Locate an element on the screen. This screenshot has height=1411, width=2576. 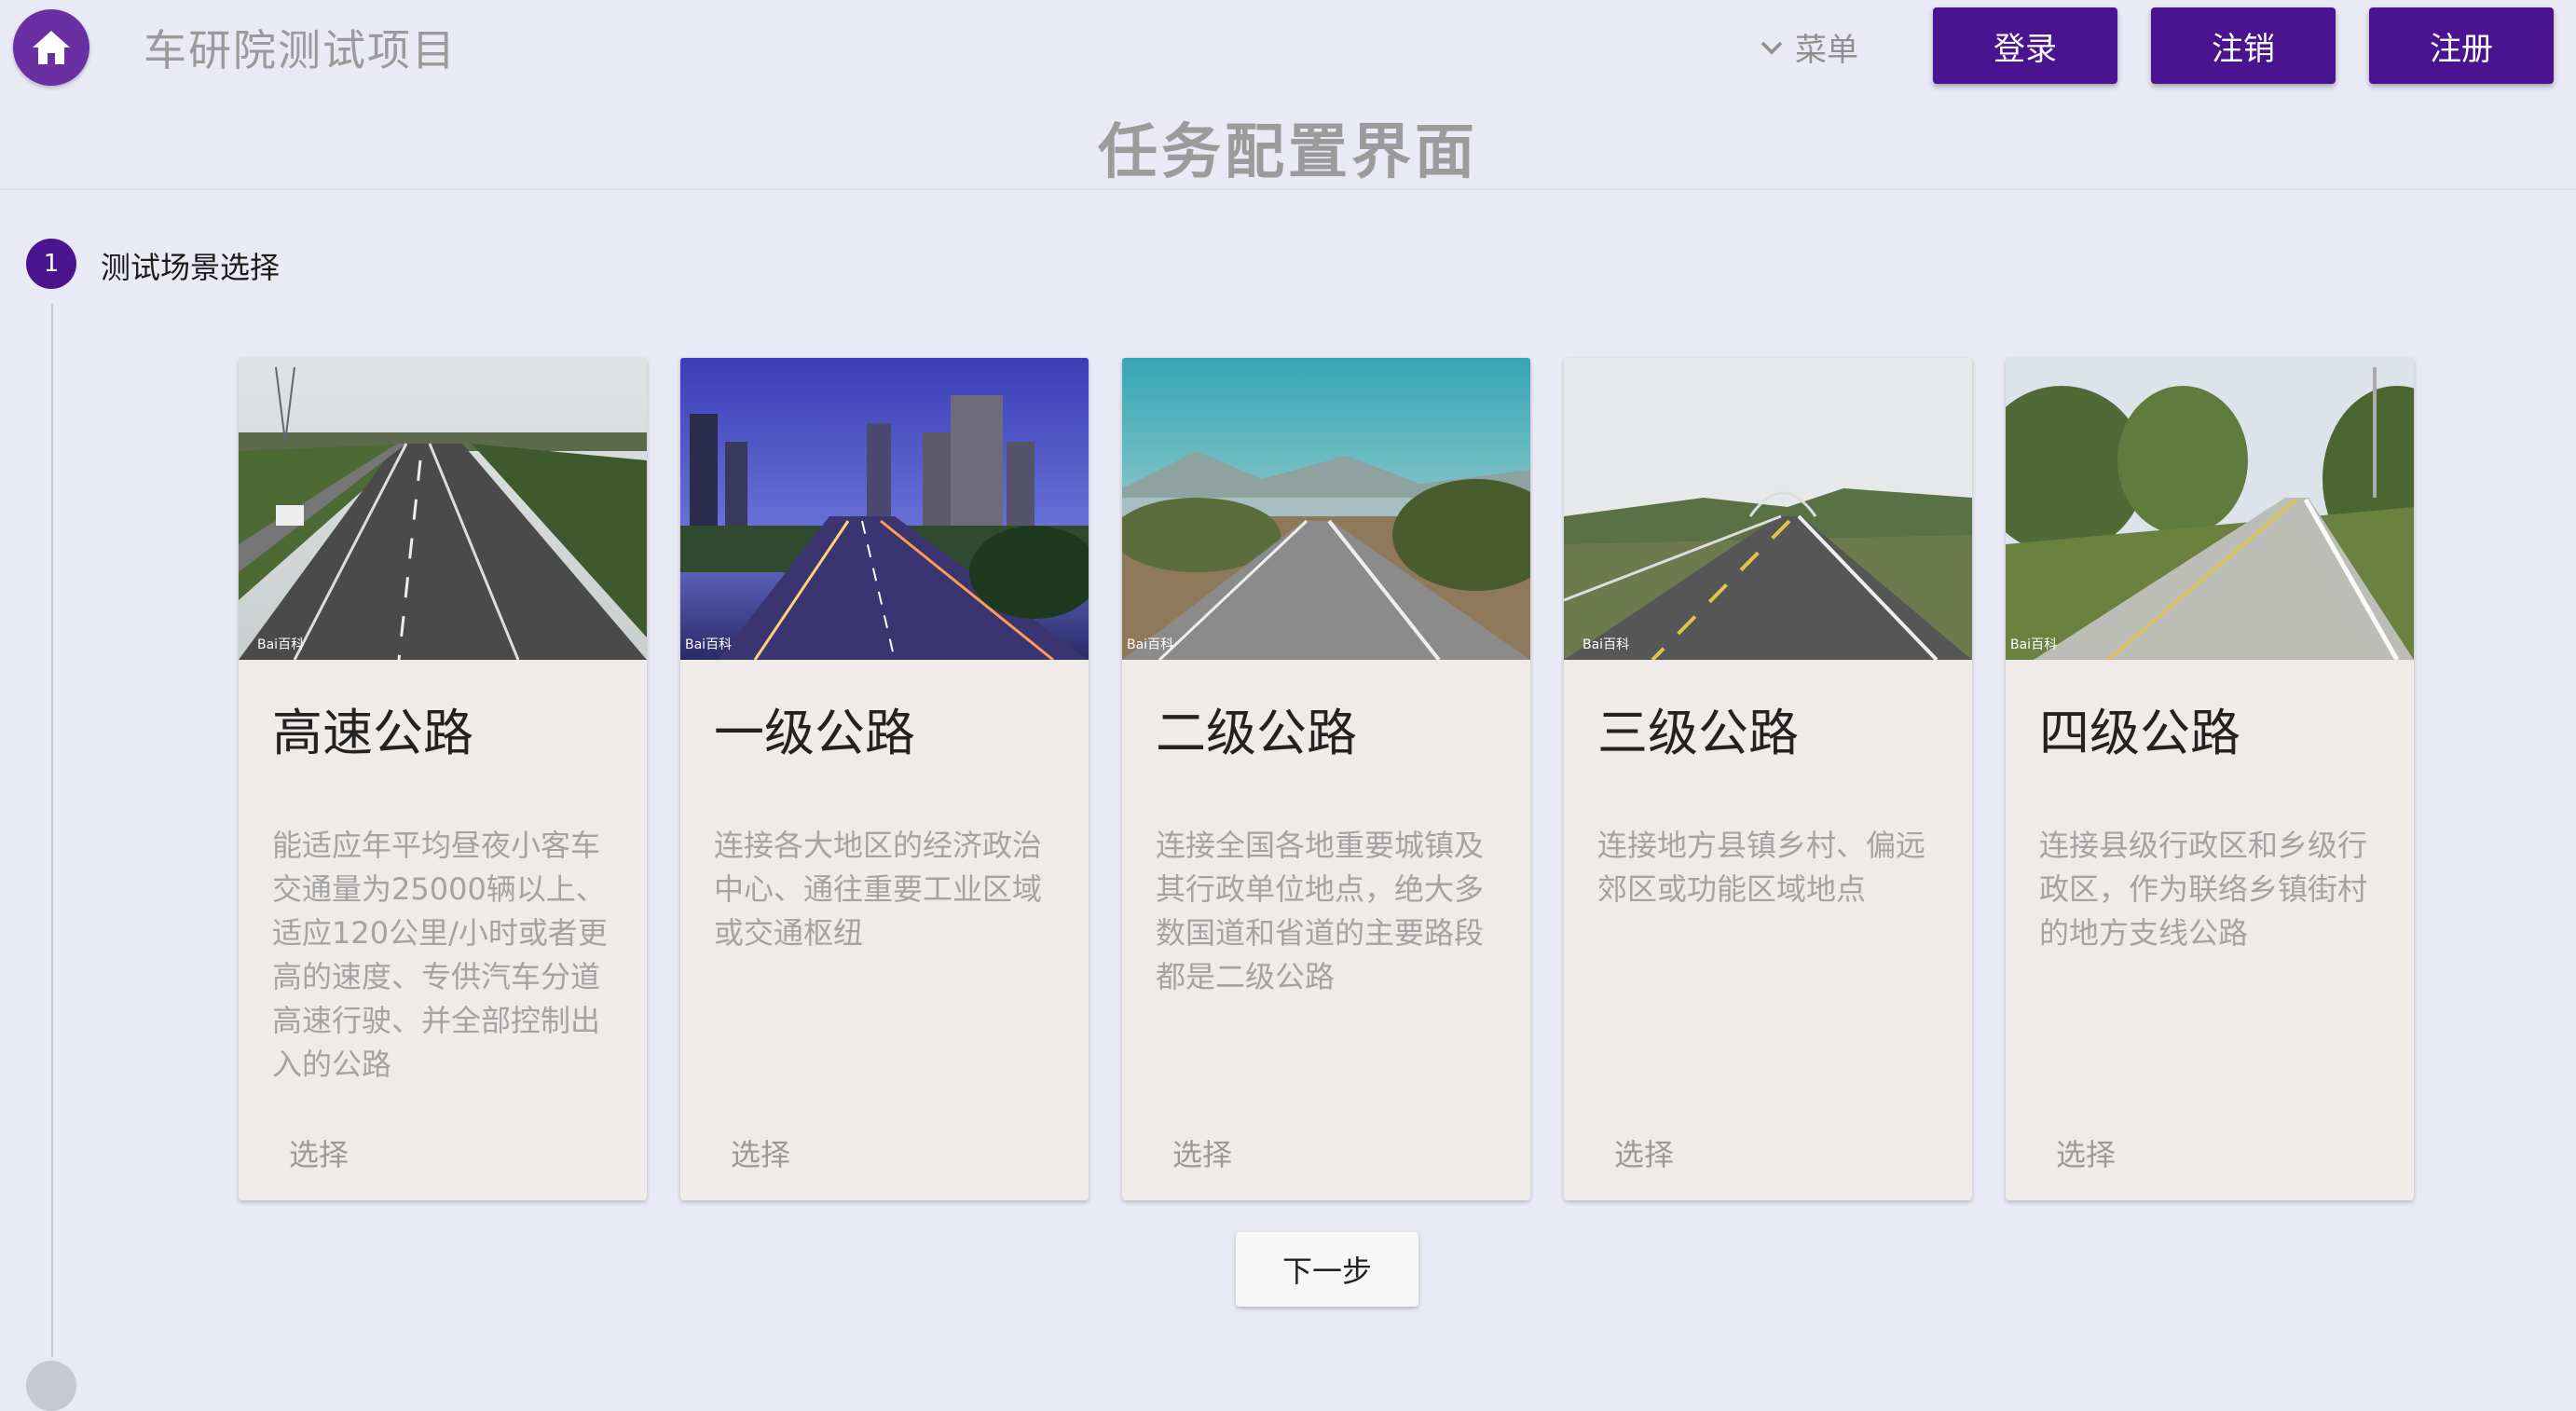
expressway-image: Bai百科 is located at coordinates (443, 509).